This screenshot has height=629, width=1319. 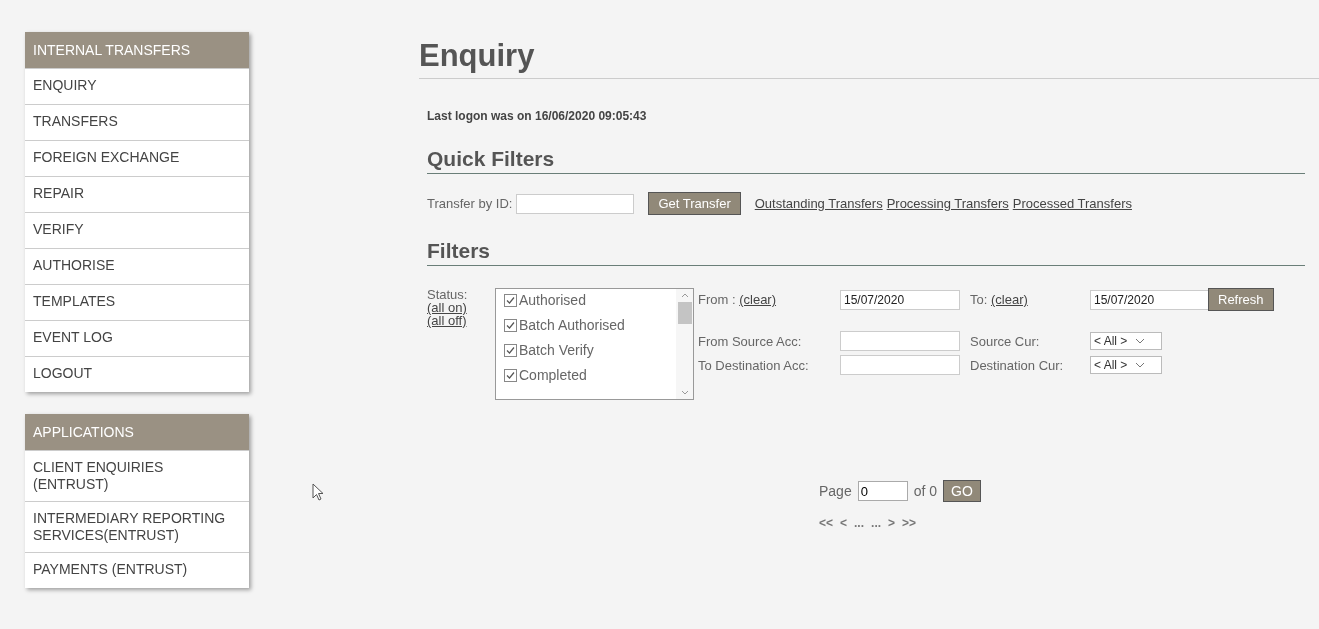 What do you see at coordinates (137, 526) in the screenshot?
I see `nav-item: INTERMEDIARY REPORTING SERVICES(ENTRUST)` at bounding box center [137, 526].